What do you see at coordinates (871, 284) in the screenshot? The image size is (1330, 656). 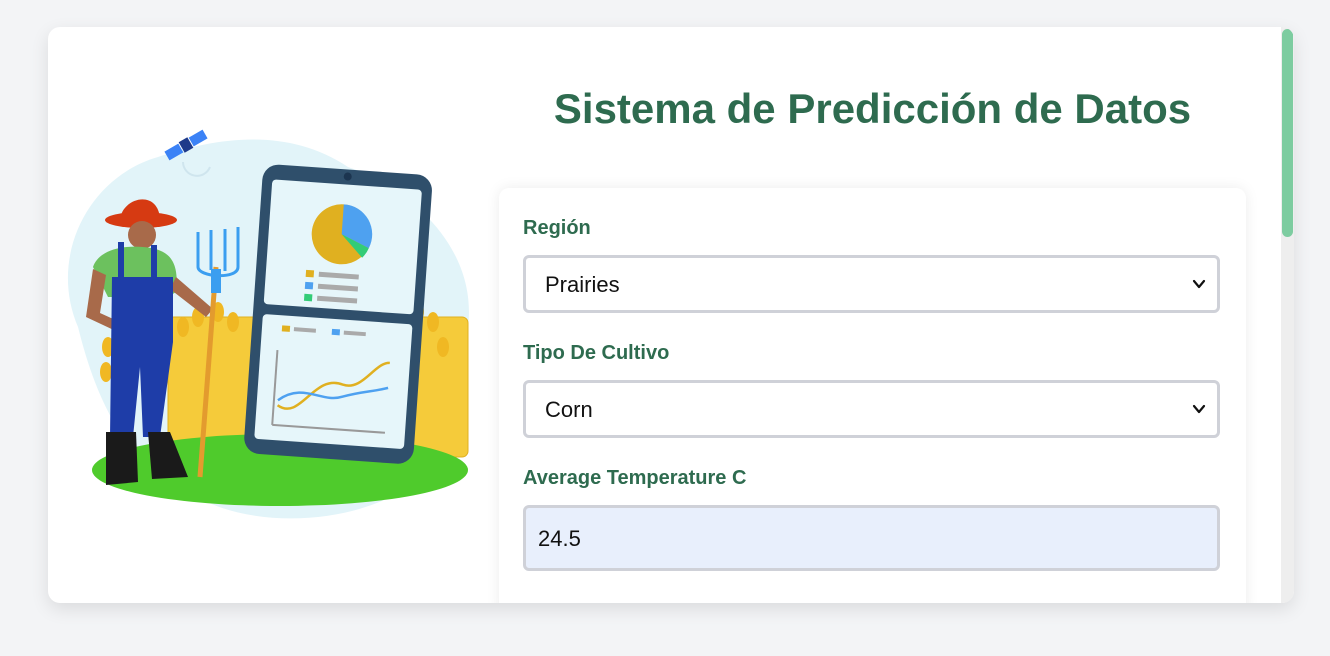 I see `region-select: Prairies` at bounding box center [871, 284].